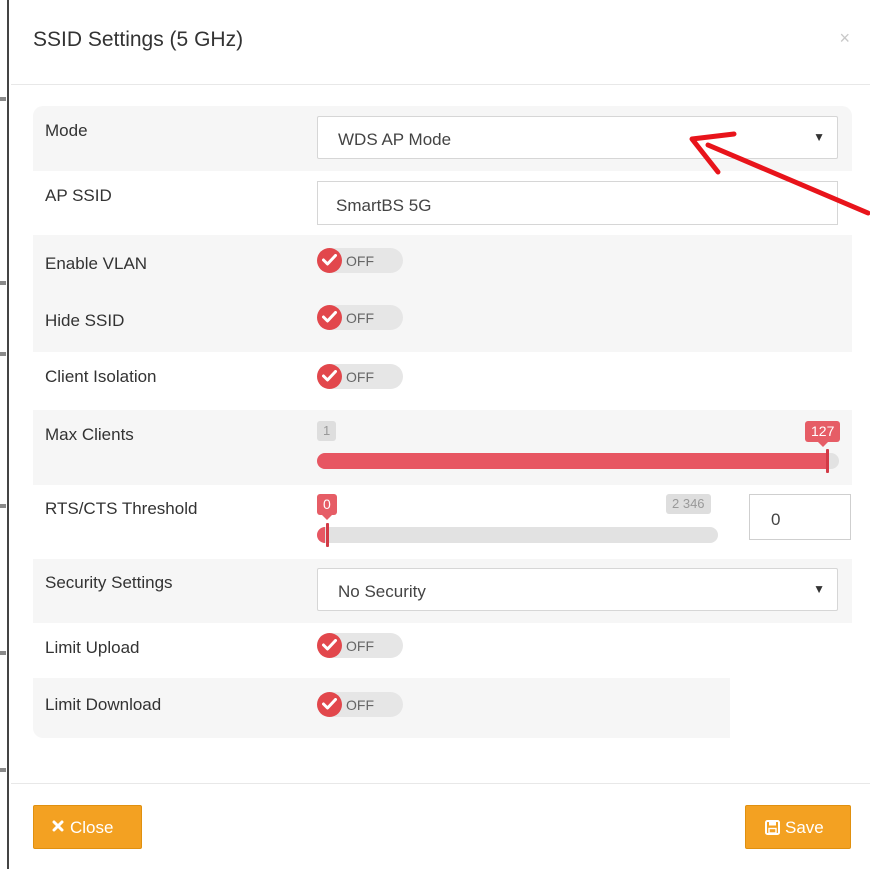  Describe the element at coordinates (327, 431) in the screenshot. I see `max-clients-min-label: 1` at that location.